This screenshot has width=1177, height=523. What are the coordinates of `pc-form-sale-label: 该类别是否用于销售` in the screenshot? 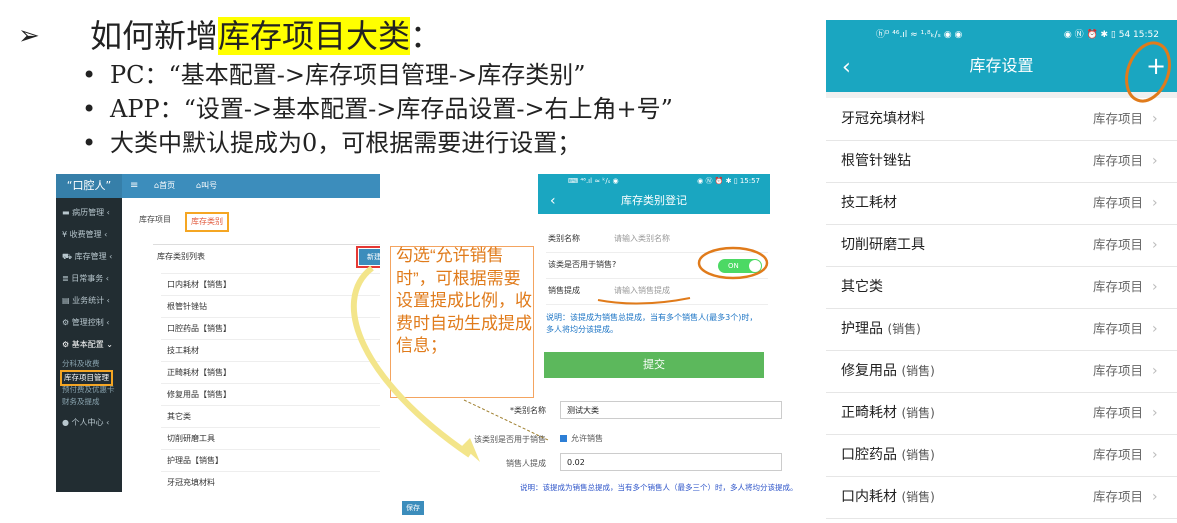 It's located at (510, 439).